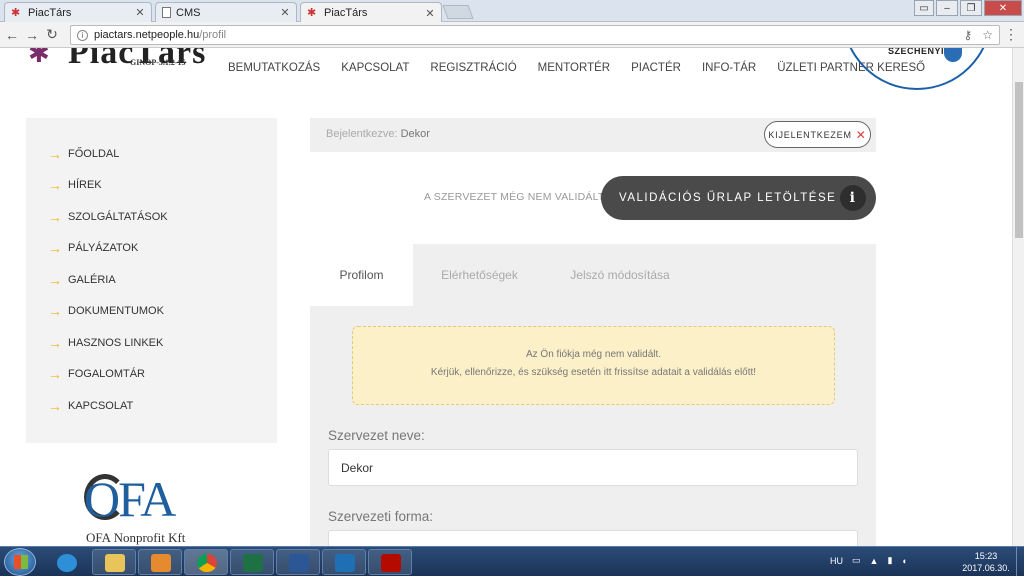  Describe the element at coordinates (836, 561) in the screenshot. I see `language-indicator: HU` at that location.